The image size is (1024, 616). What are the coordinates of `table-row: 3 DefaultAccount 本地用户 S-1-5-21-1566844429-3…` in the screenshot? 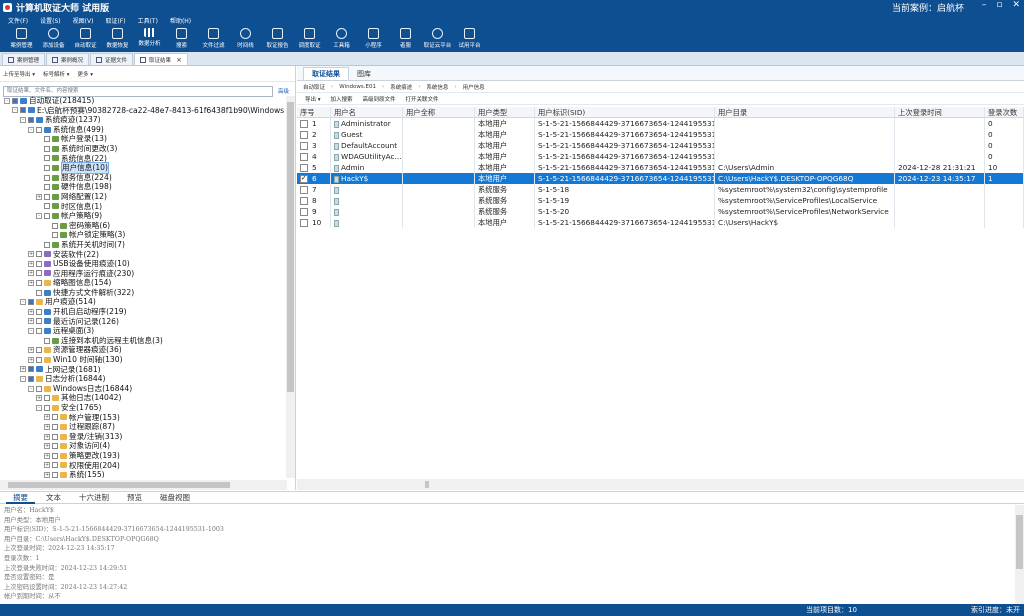 It's located at (660, 145).